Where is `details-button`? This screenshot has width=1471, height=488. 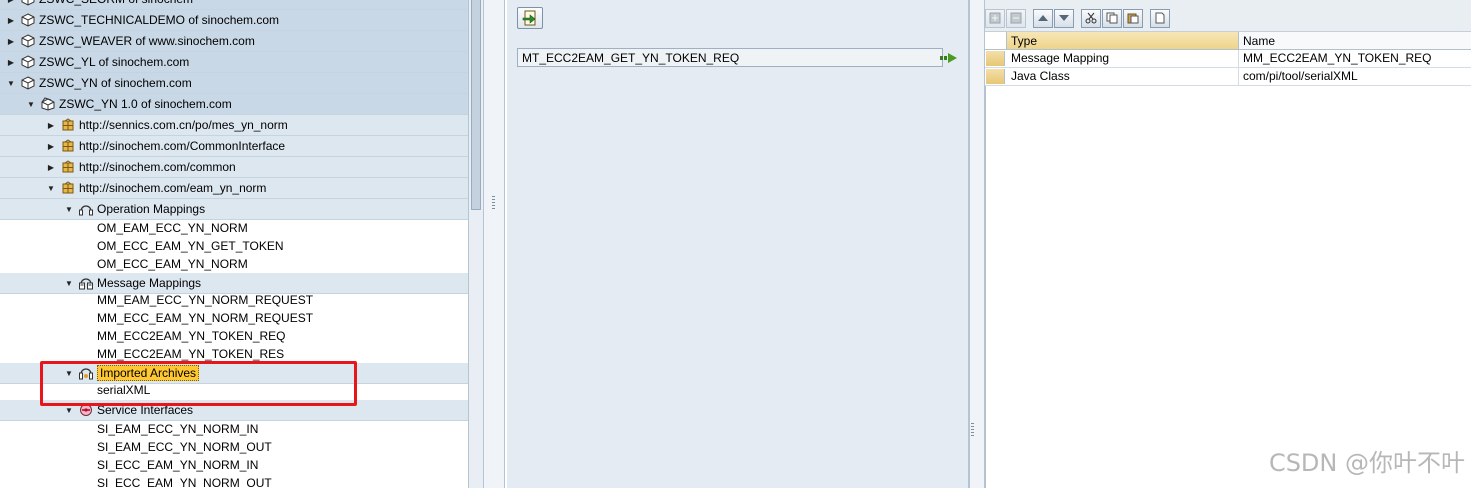
details-button is located at coordinates (1160, 18).